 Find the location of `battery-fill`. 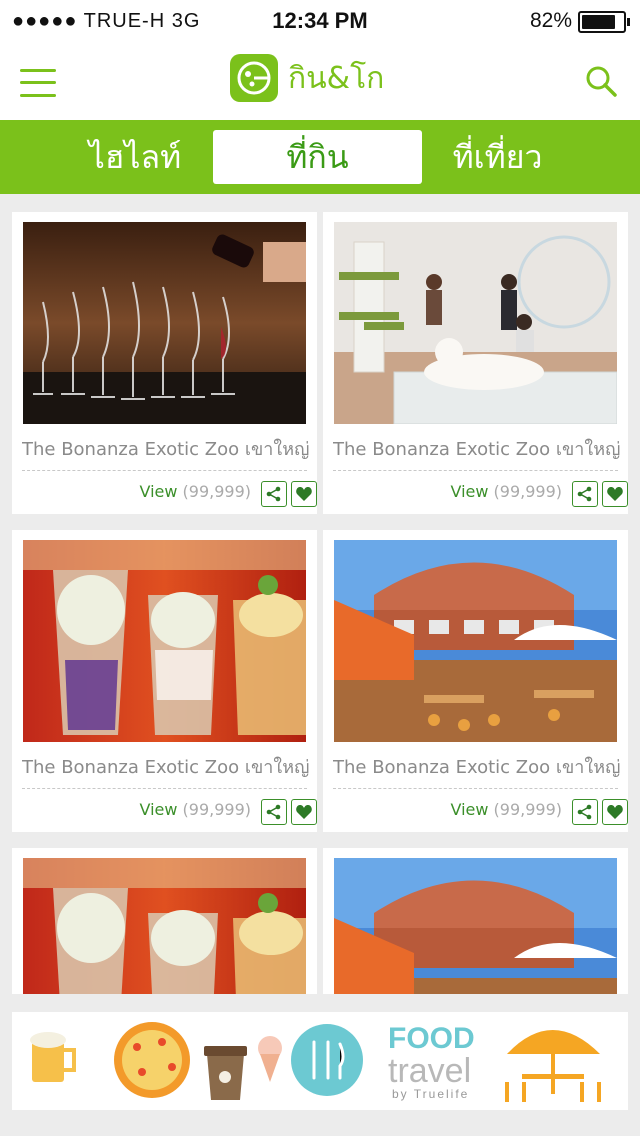

battery-fill is located at coordinates (598, 22).